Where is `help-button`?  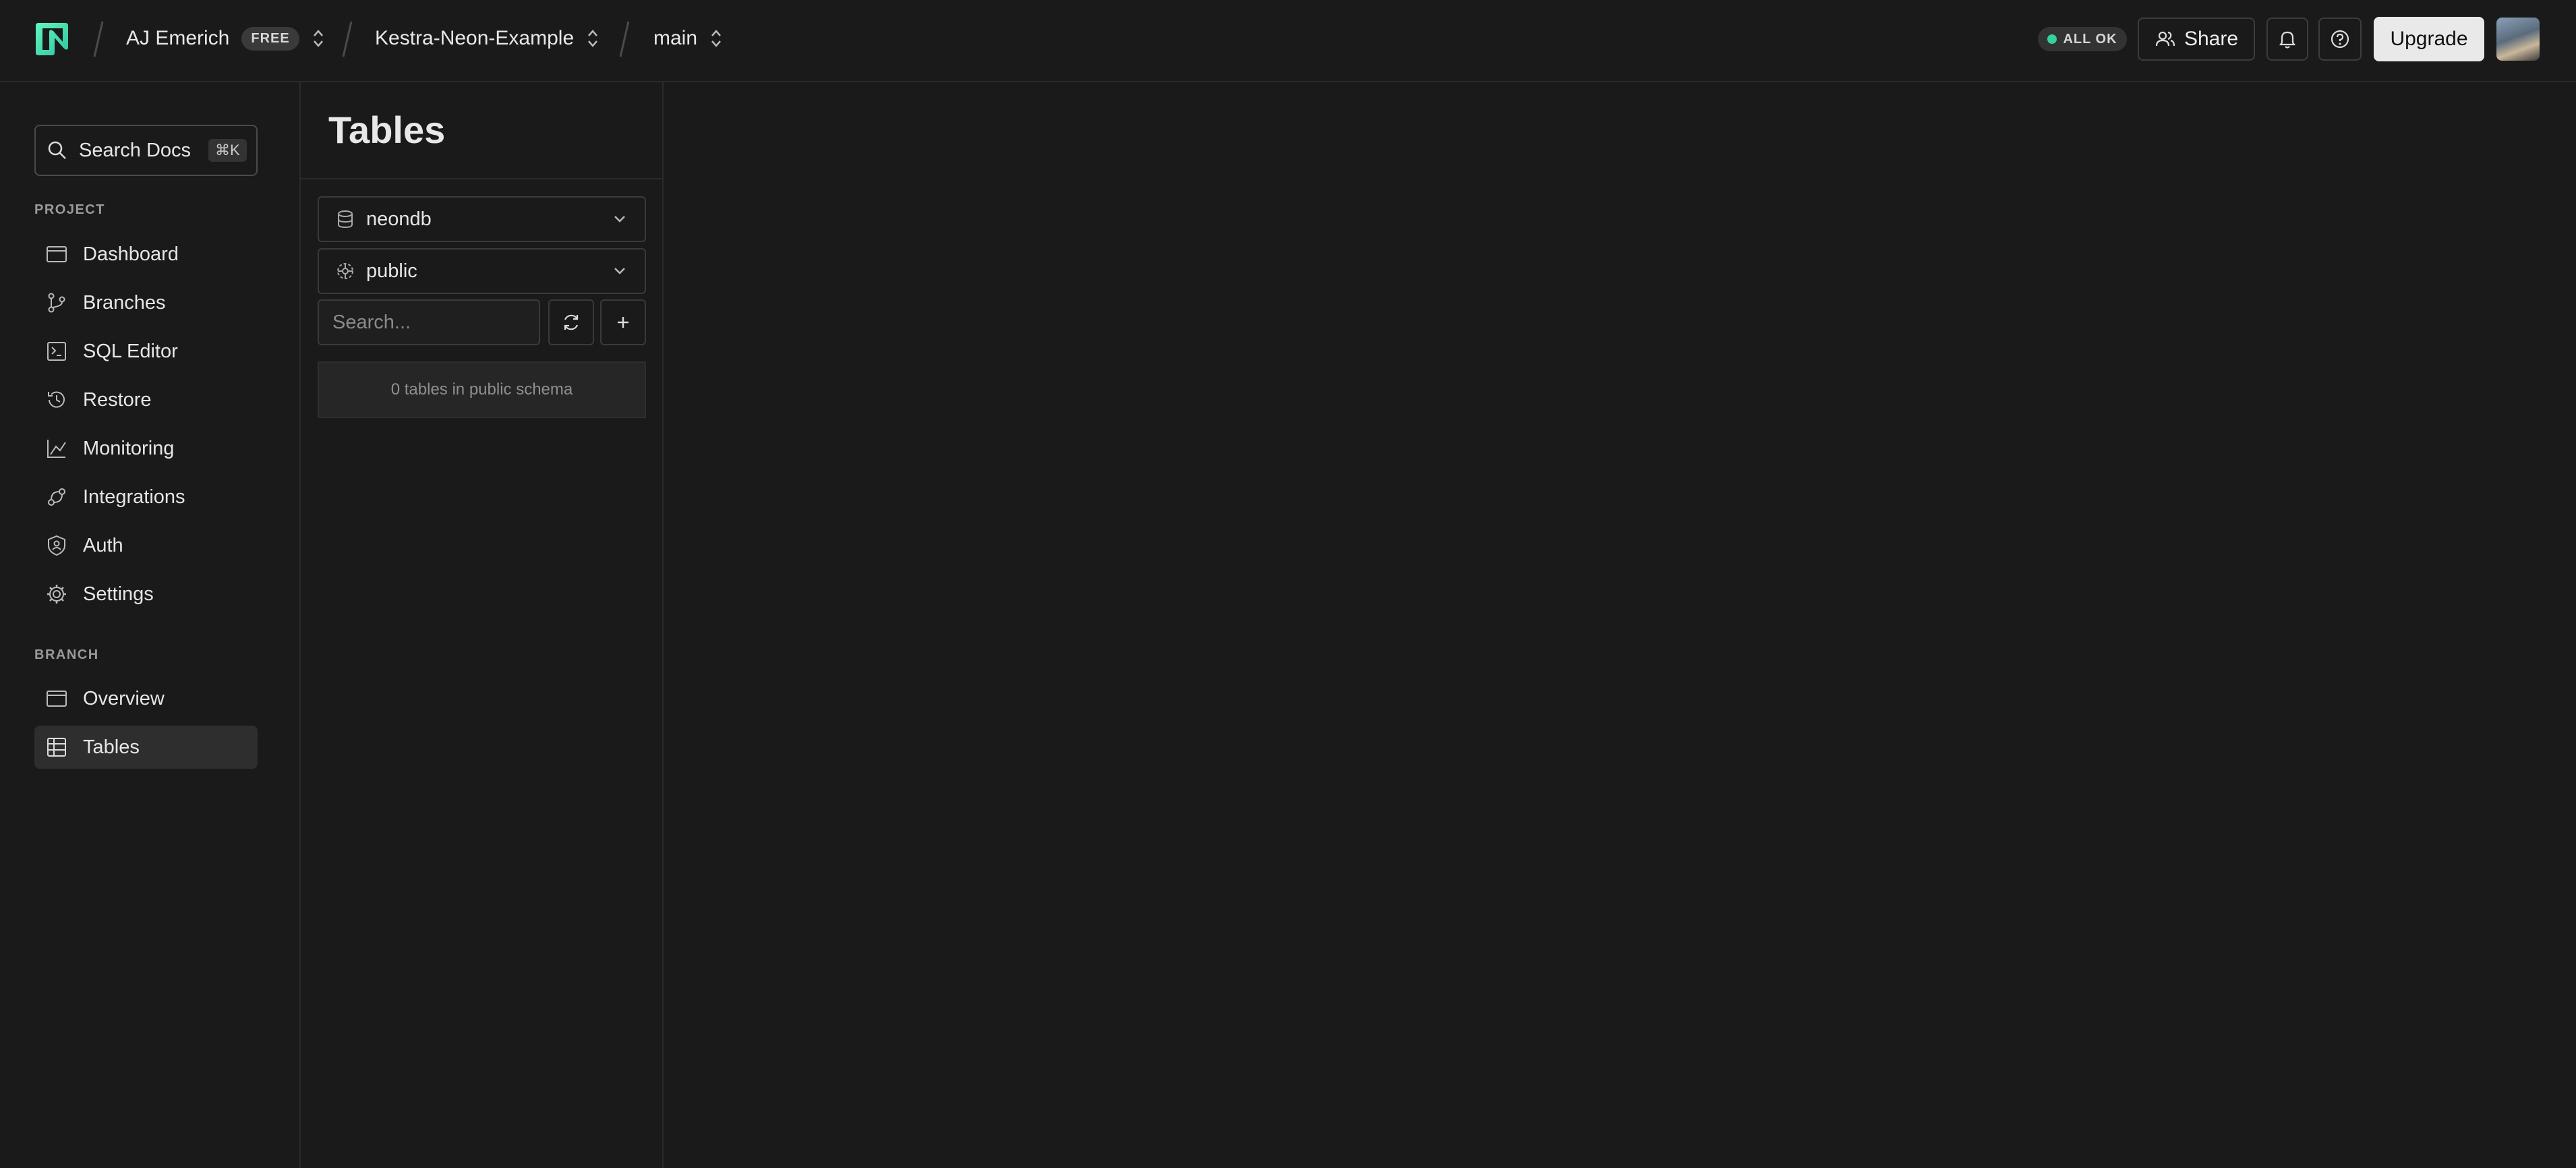
help-button is located at coordinates (2340, 39).